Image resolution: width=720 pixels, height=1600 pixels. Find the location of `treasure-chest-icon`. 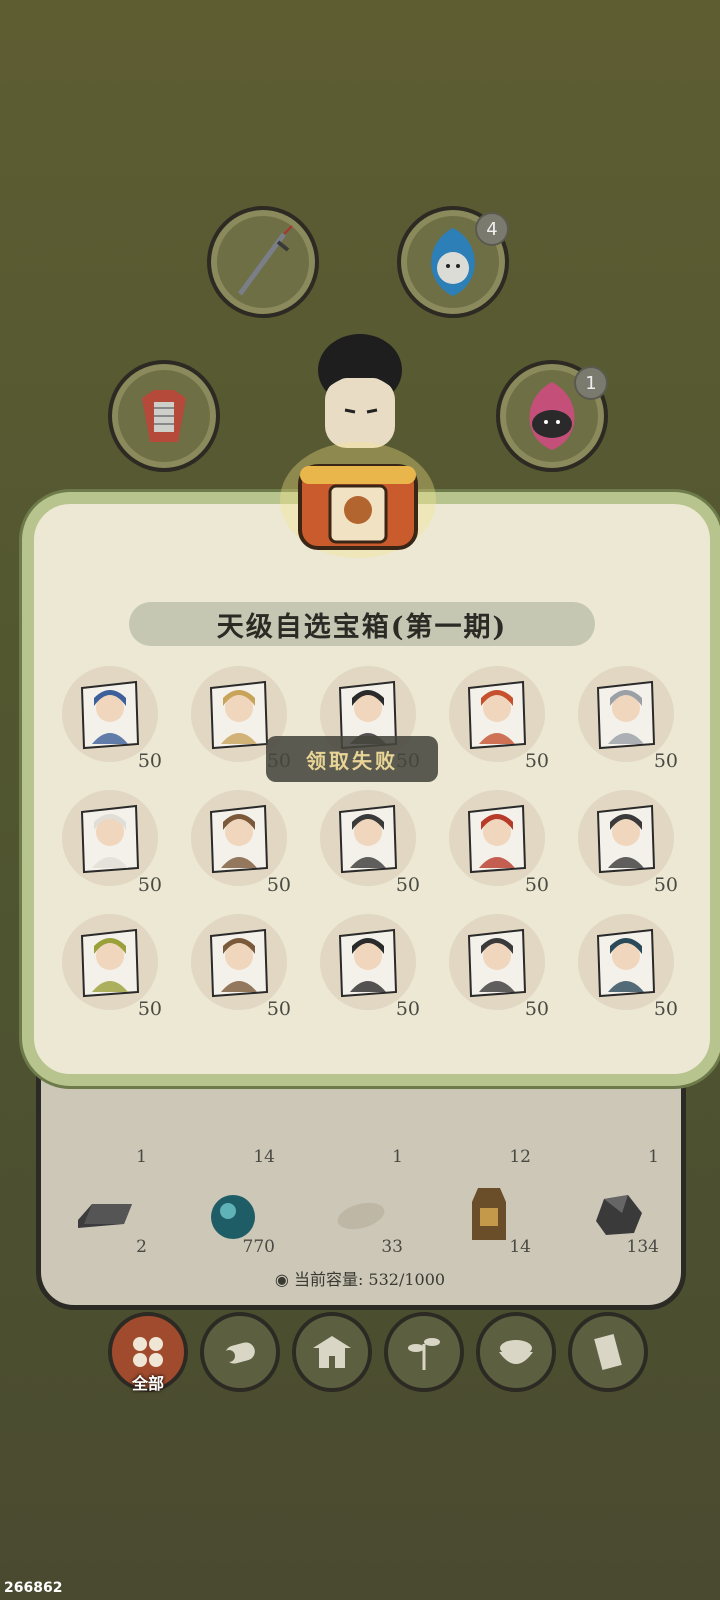

treasure-chest-icon is located at coordinates (358, 500).